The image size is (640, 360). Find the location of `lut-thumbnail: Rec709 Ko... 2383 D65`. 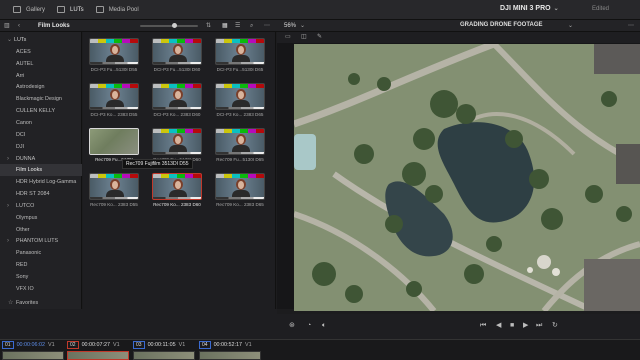

lut-thumbnail: Rec709 Ko... 2383 D65 is located at coordinates (240, 190).